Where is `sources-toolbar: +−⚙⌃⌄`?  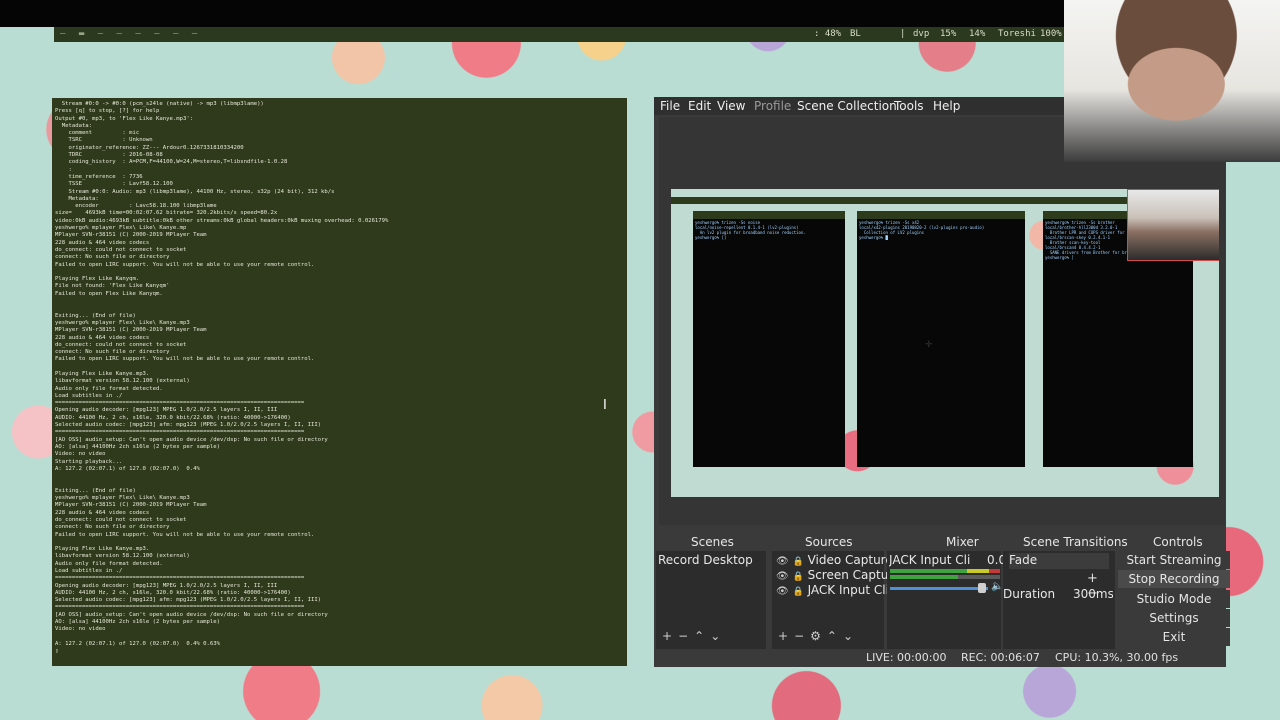 sources-toolbar: +−⚙⌃⌄ is located at coordinates (818, 636).